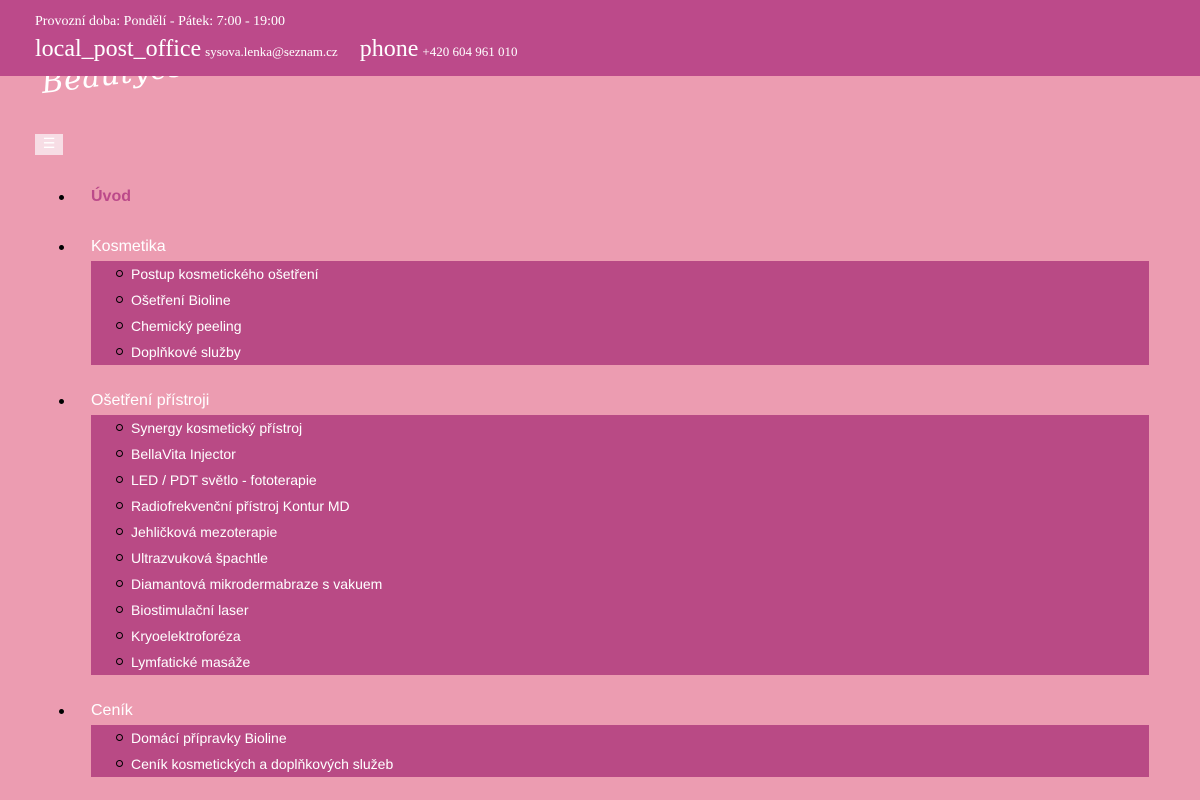 This screenshot has width=1200, height=800. I want to click on submenu-item: Jehličková mezoterapie, so click(620, 532).